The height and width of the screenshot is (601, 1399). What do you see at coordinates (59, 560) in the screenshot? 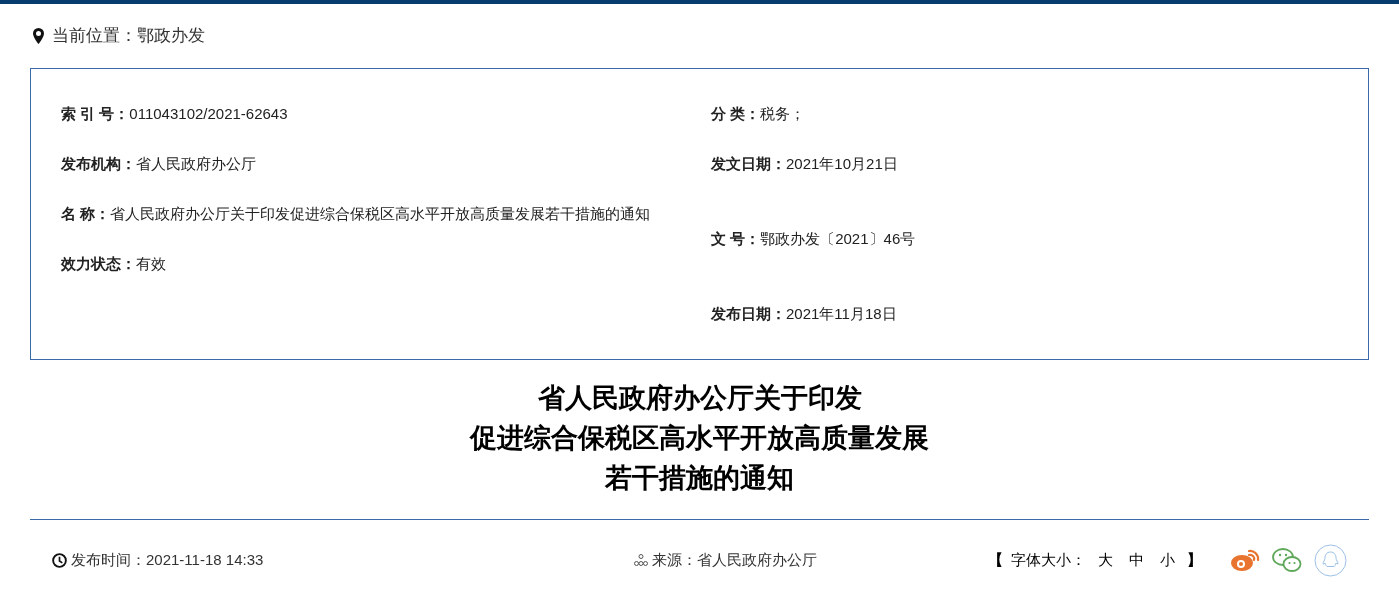
I see `clock-icon` at bounding box center [59, 560].